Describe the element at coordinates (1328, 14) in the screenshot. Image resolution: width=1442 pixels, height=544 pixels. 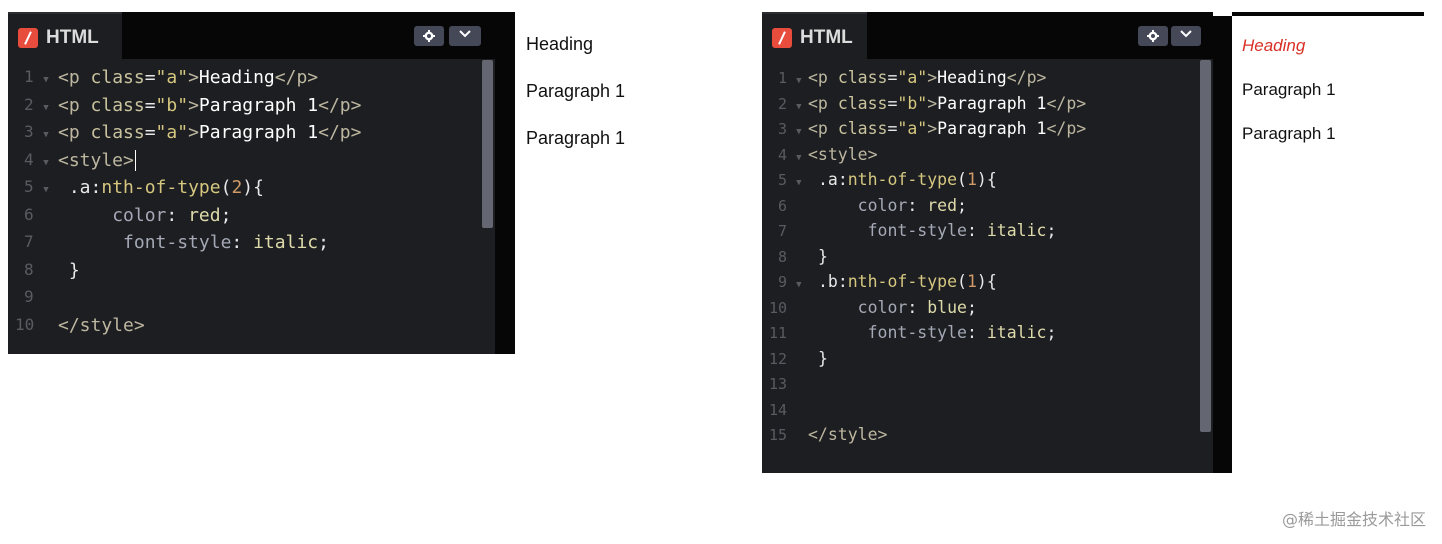
I see `top-border` at that location.